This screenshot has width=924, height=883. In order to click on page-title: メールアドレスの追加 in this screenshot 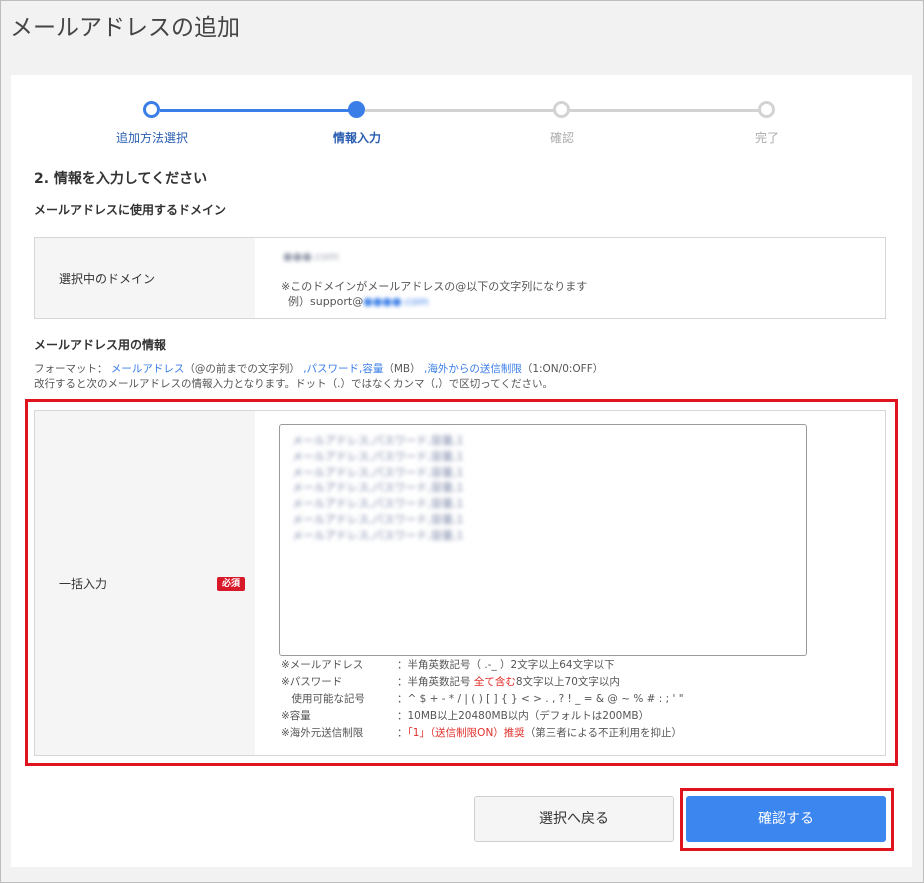, I will do `click(125, 28)`.